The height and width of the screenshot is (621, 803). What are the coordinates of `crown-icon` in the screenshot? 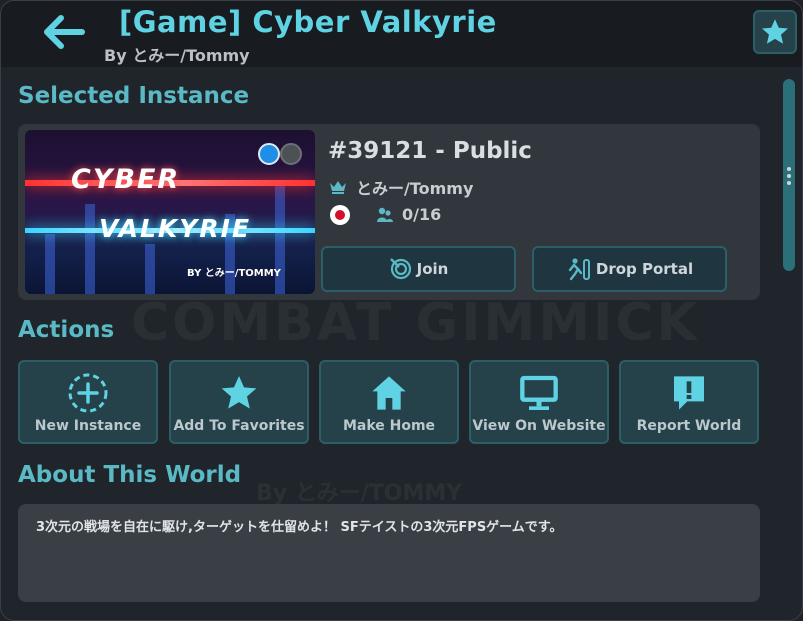 It's located at (338, 187).